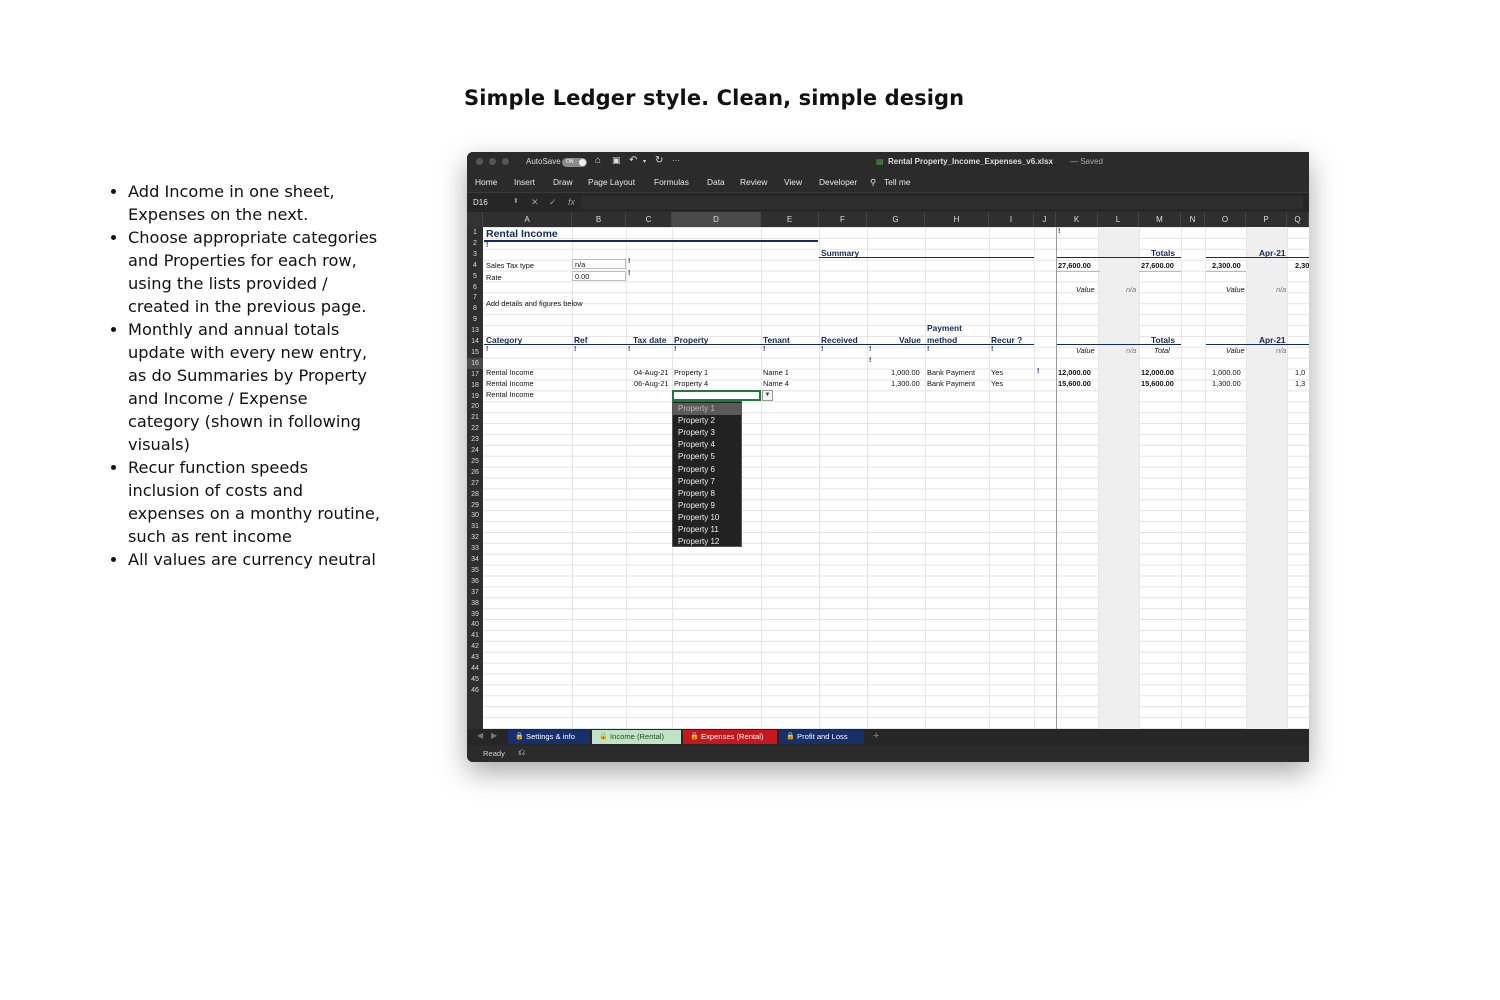 The image size is (1500, 1000). What do you see at coordinates (521, 752) in the screenshot?
I see `accessibility-icon: ⎌` at bounding box center [521, 752].